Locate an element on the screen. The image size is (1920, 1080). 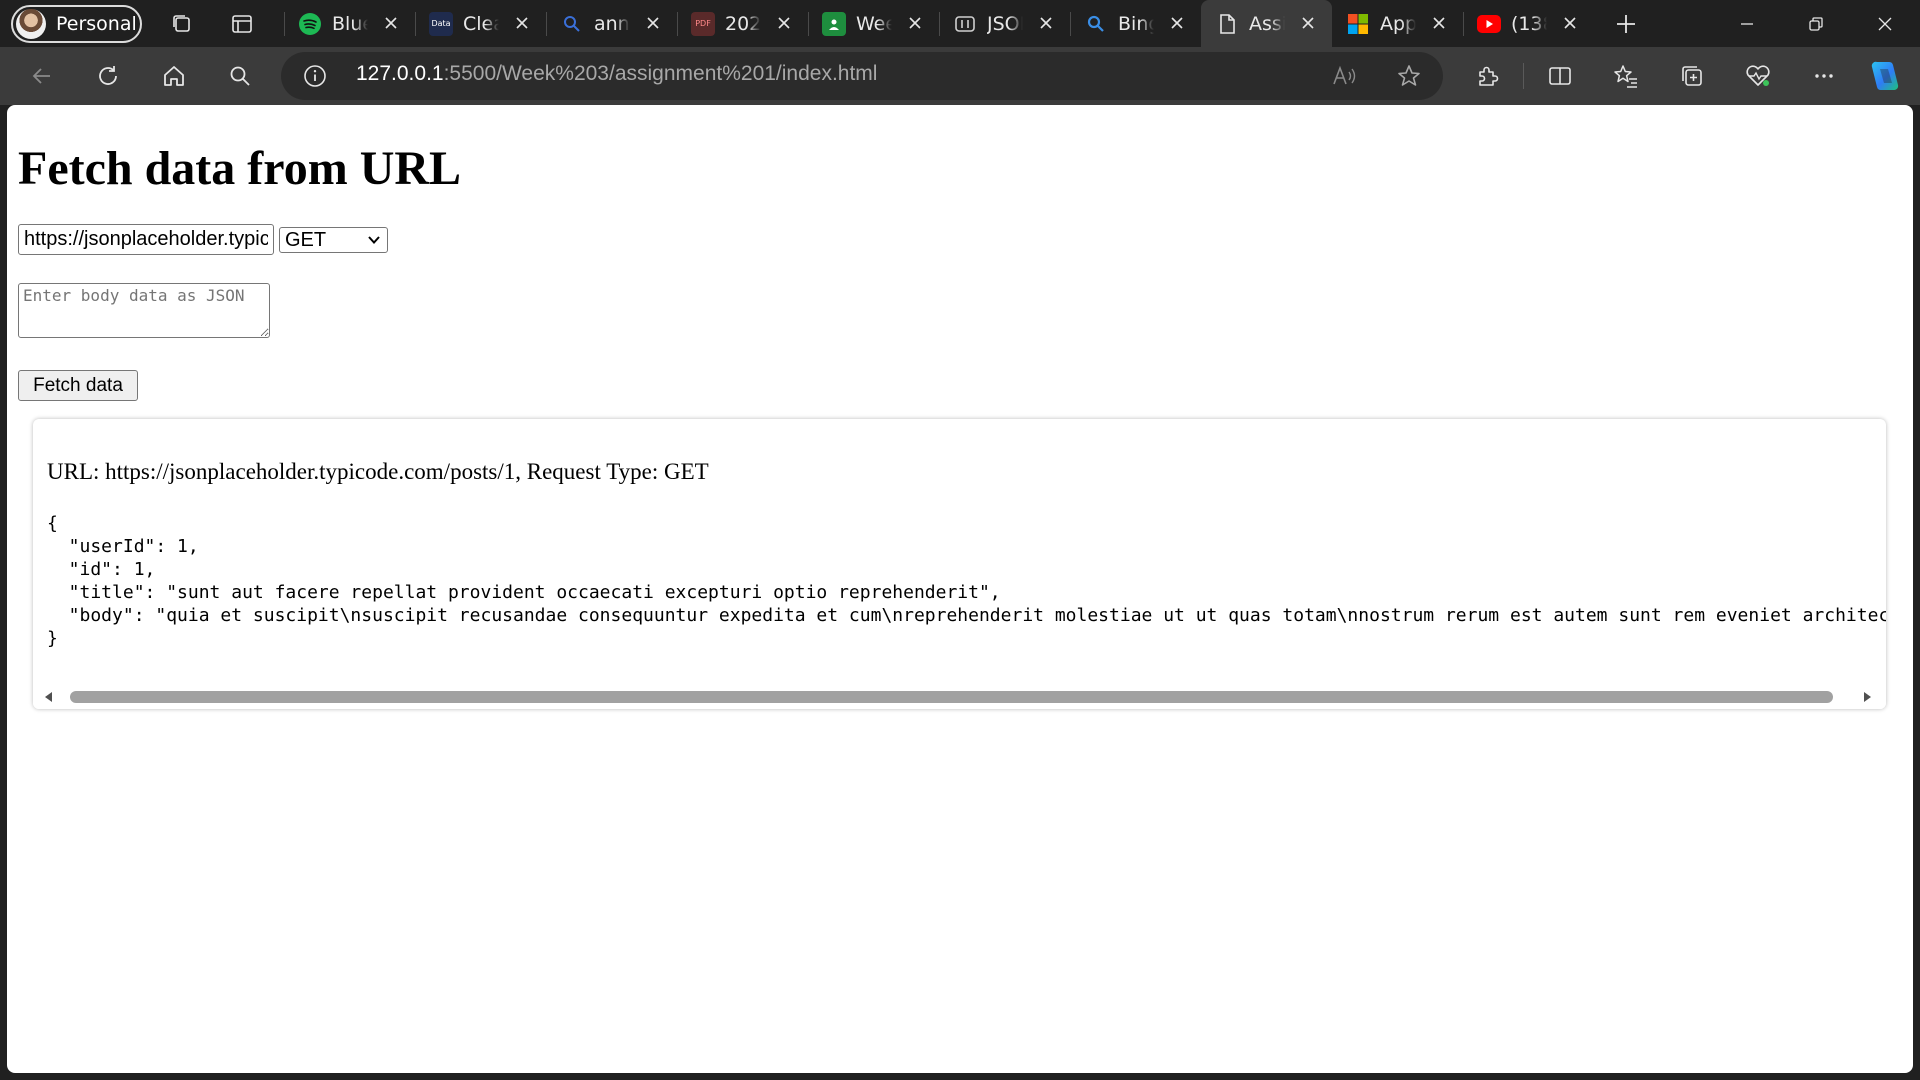
tab-actions-button is located at coordinates (242, 24).